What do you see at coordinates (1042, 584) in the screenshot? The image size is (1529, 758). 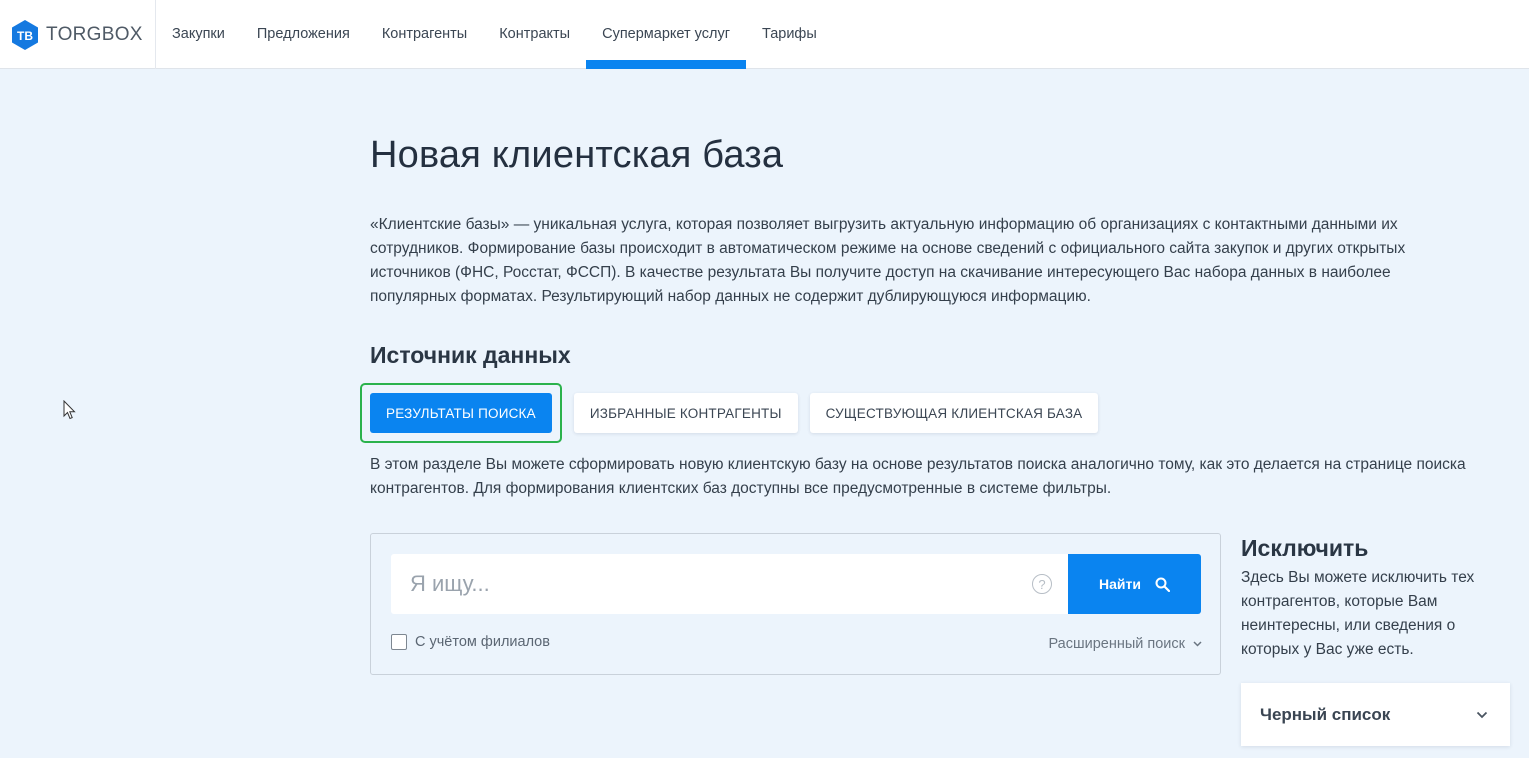 I see `help-icon: ?` at bounding box center [1042, 584].